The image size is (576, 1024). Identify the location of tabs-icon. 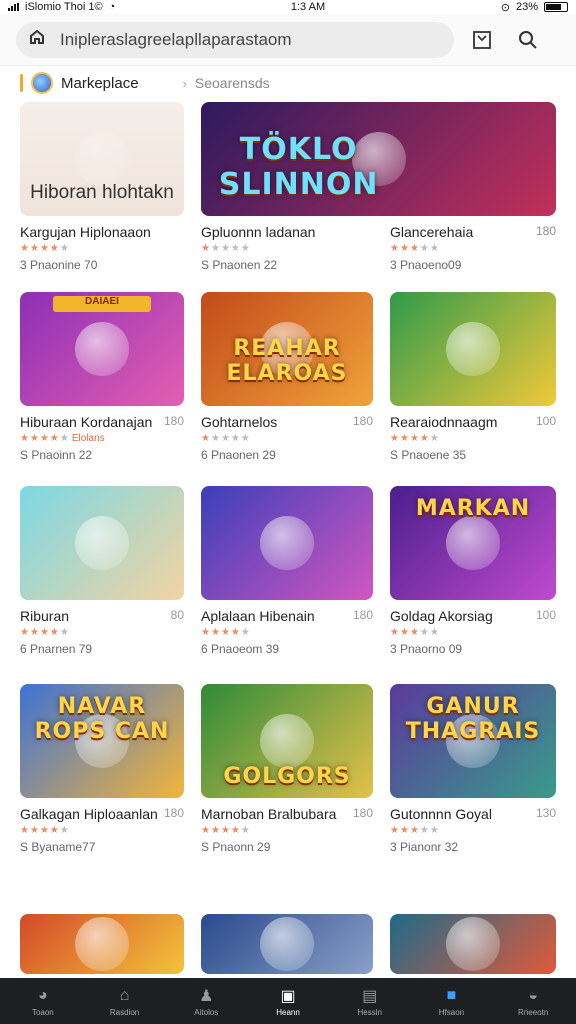
(482, 39).